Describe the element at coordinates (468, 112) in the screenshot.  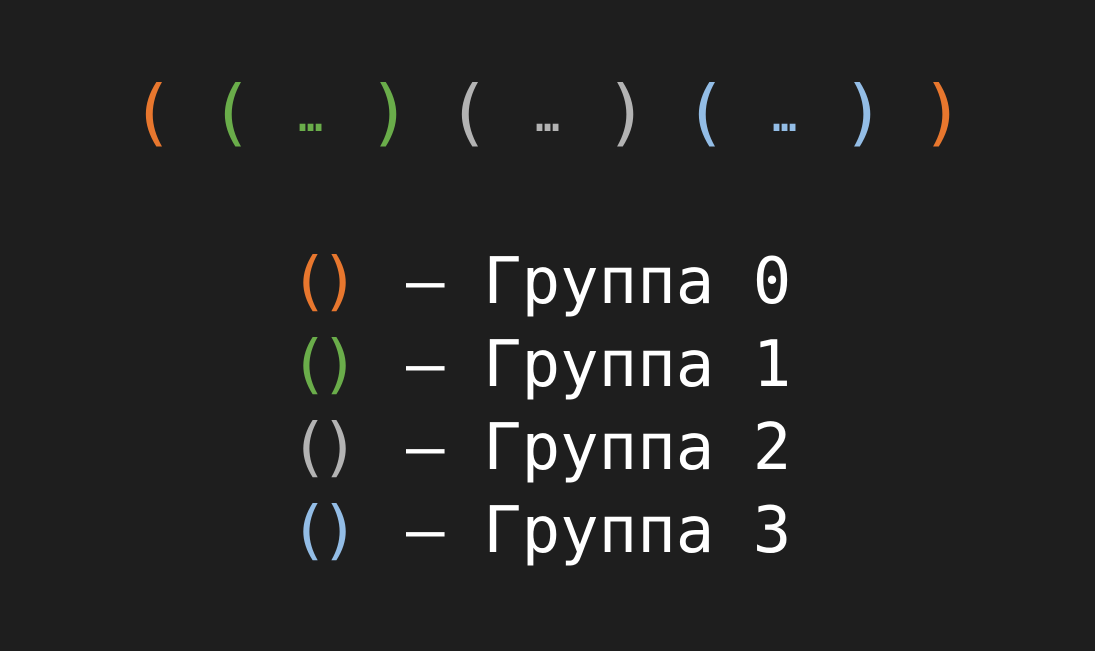
I see `pattern-token-group2-open: (` at that location.